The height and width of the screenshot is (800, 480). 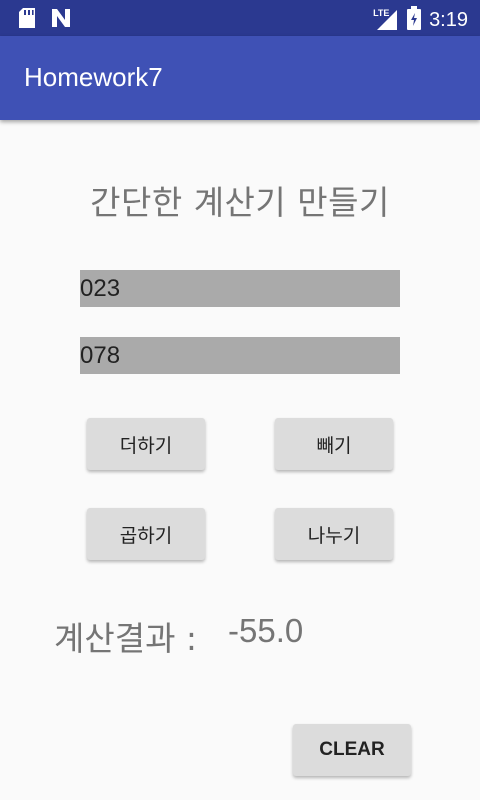 What do you see at coordinates (352, 750) in the screenshot?
I see `clear-button: CLEAR` at bounding box center [352, 750].